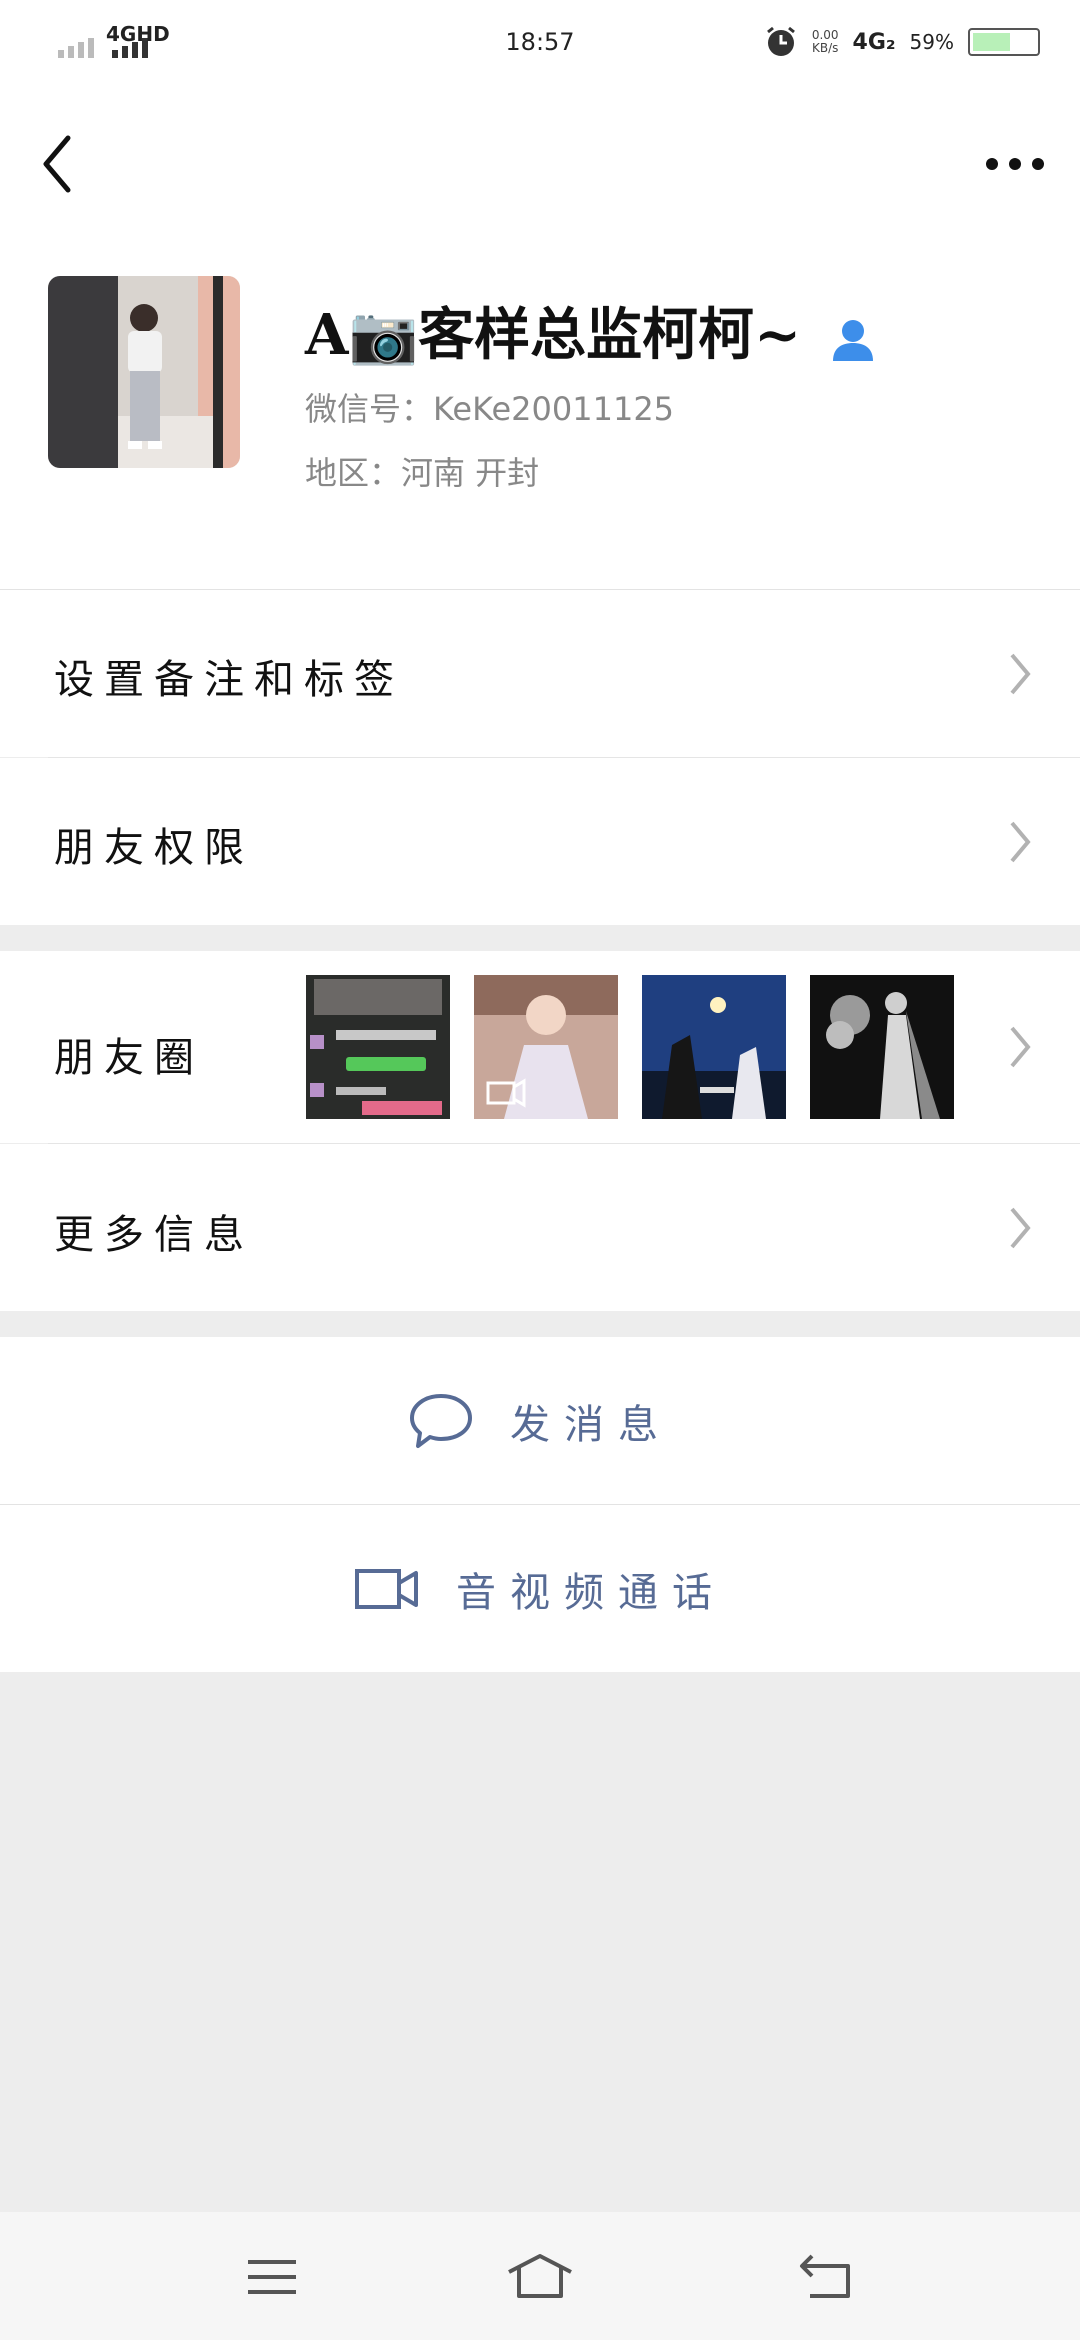 This screenshot has width=1080, height=2340. Describe the element at coordinates (714, 1047) in the screenshot. I see `moments-thumbnail-night` at that location.